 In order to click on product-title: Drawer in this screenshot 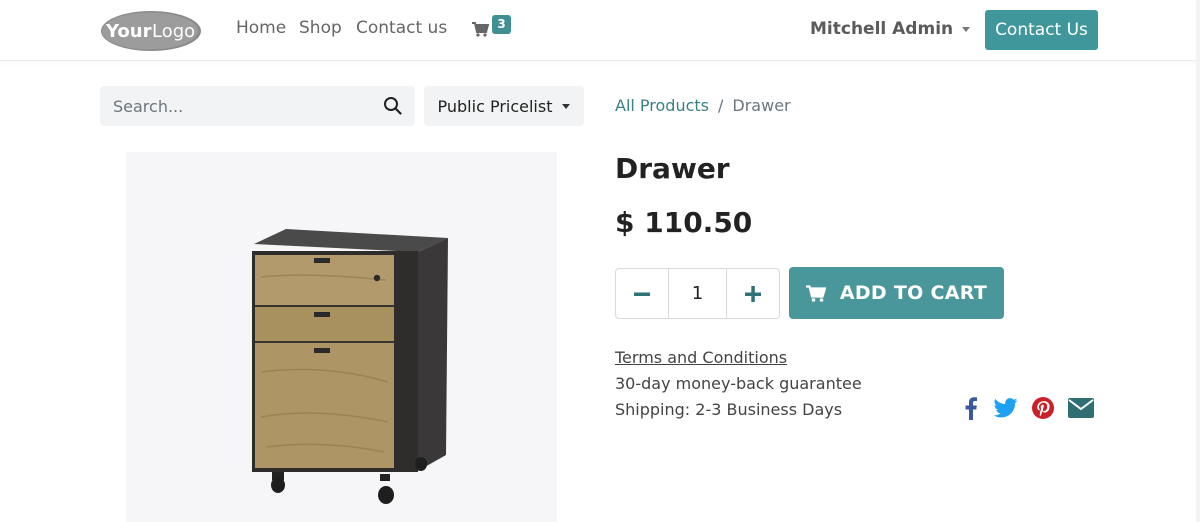, I will do `click(672, 168)`.